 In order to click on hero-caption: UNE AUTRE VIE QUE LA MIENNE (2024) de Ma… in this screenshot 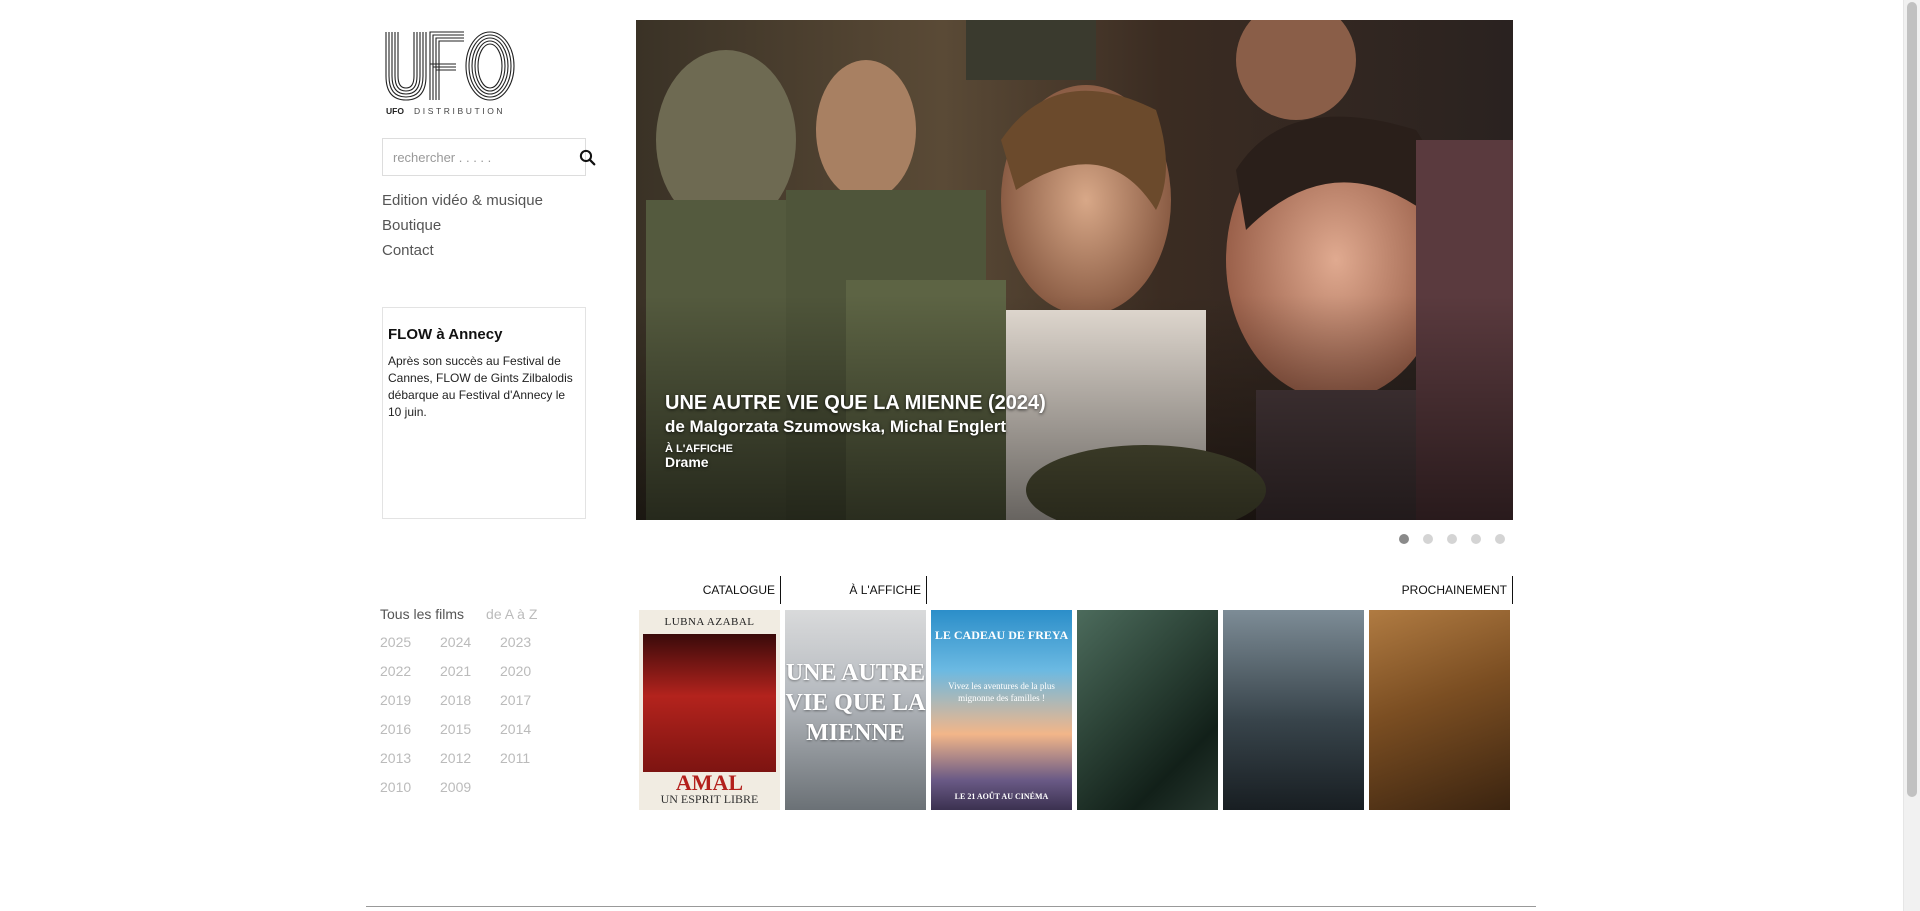, I will do `click(855, 429)`.